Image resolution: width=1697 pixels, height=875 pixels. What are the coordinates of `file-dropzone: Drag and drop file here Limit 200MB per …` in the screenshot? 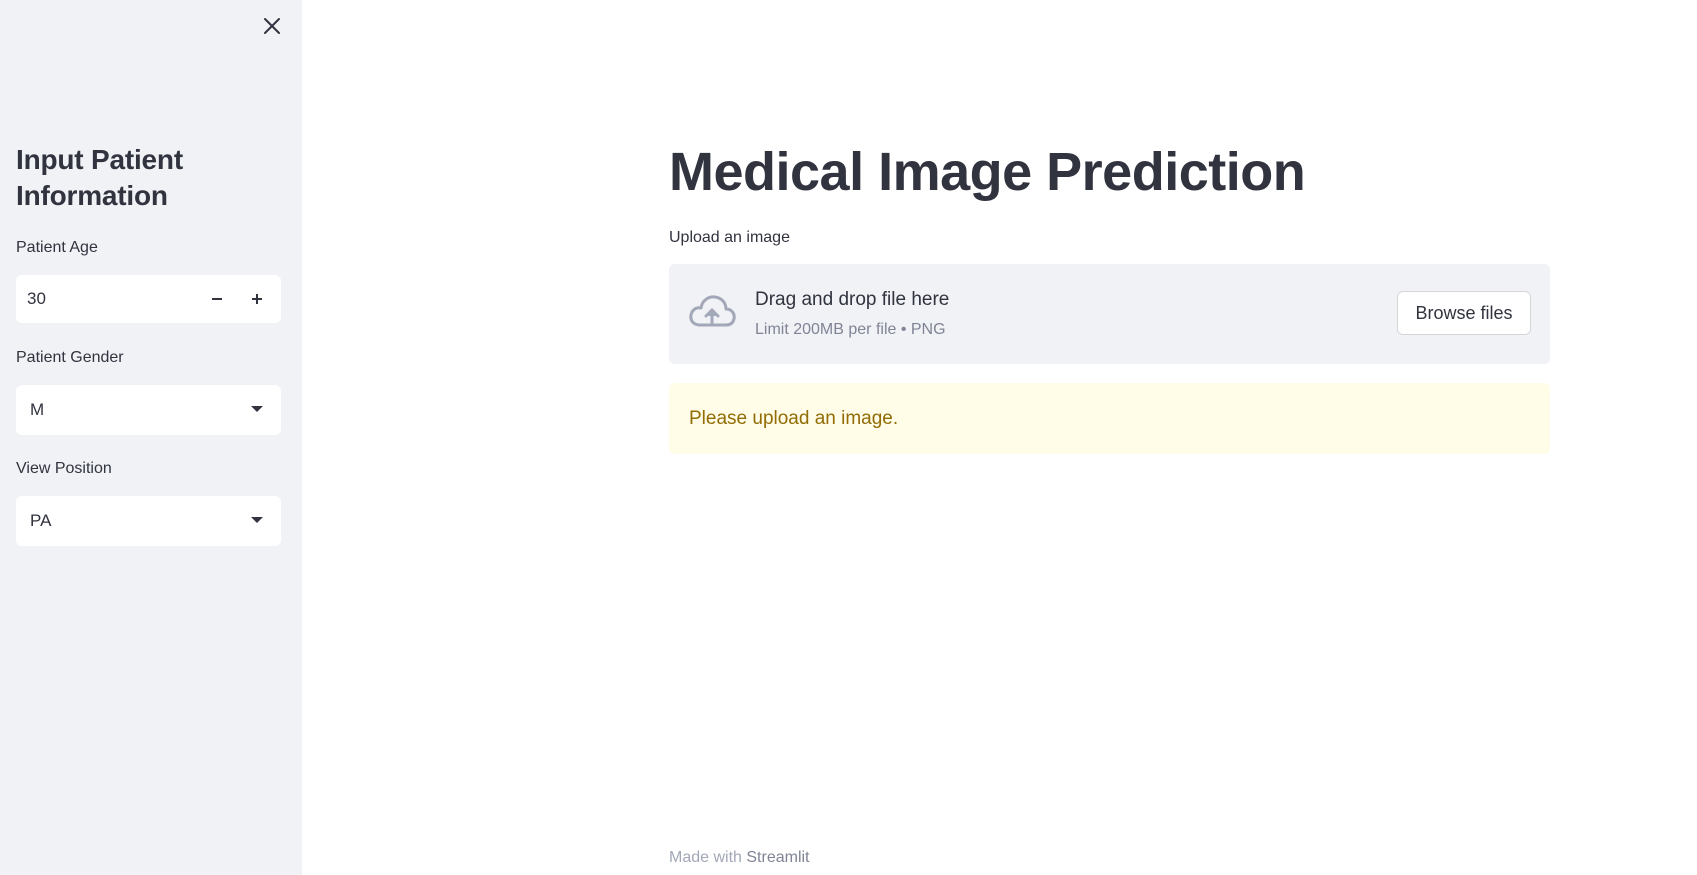 It's located at (1109, 314).